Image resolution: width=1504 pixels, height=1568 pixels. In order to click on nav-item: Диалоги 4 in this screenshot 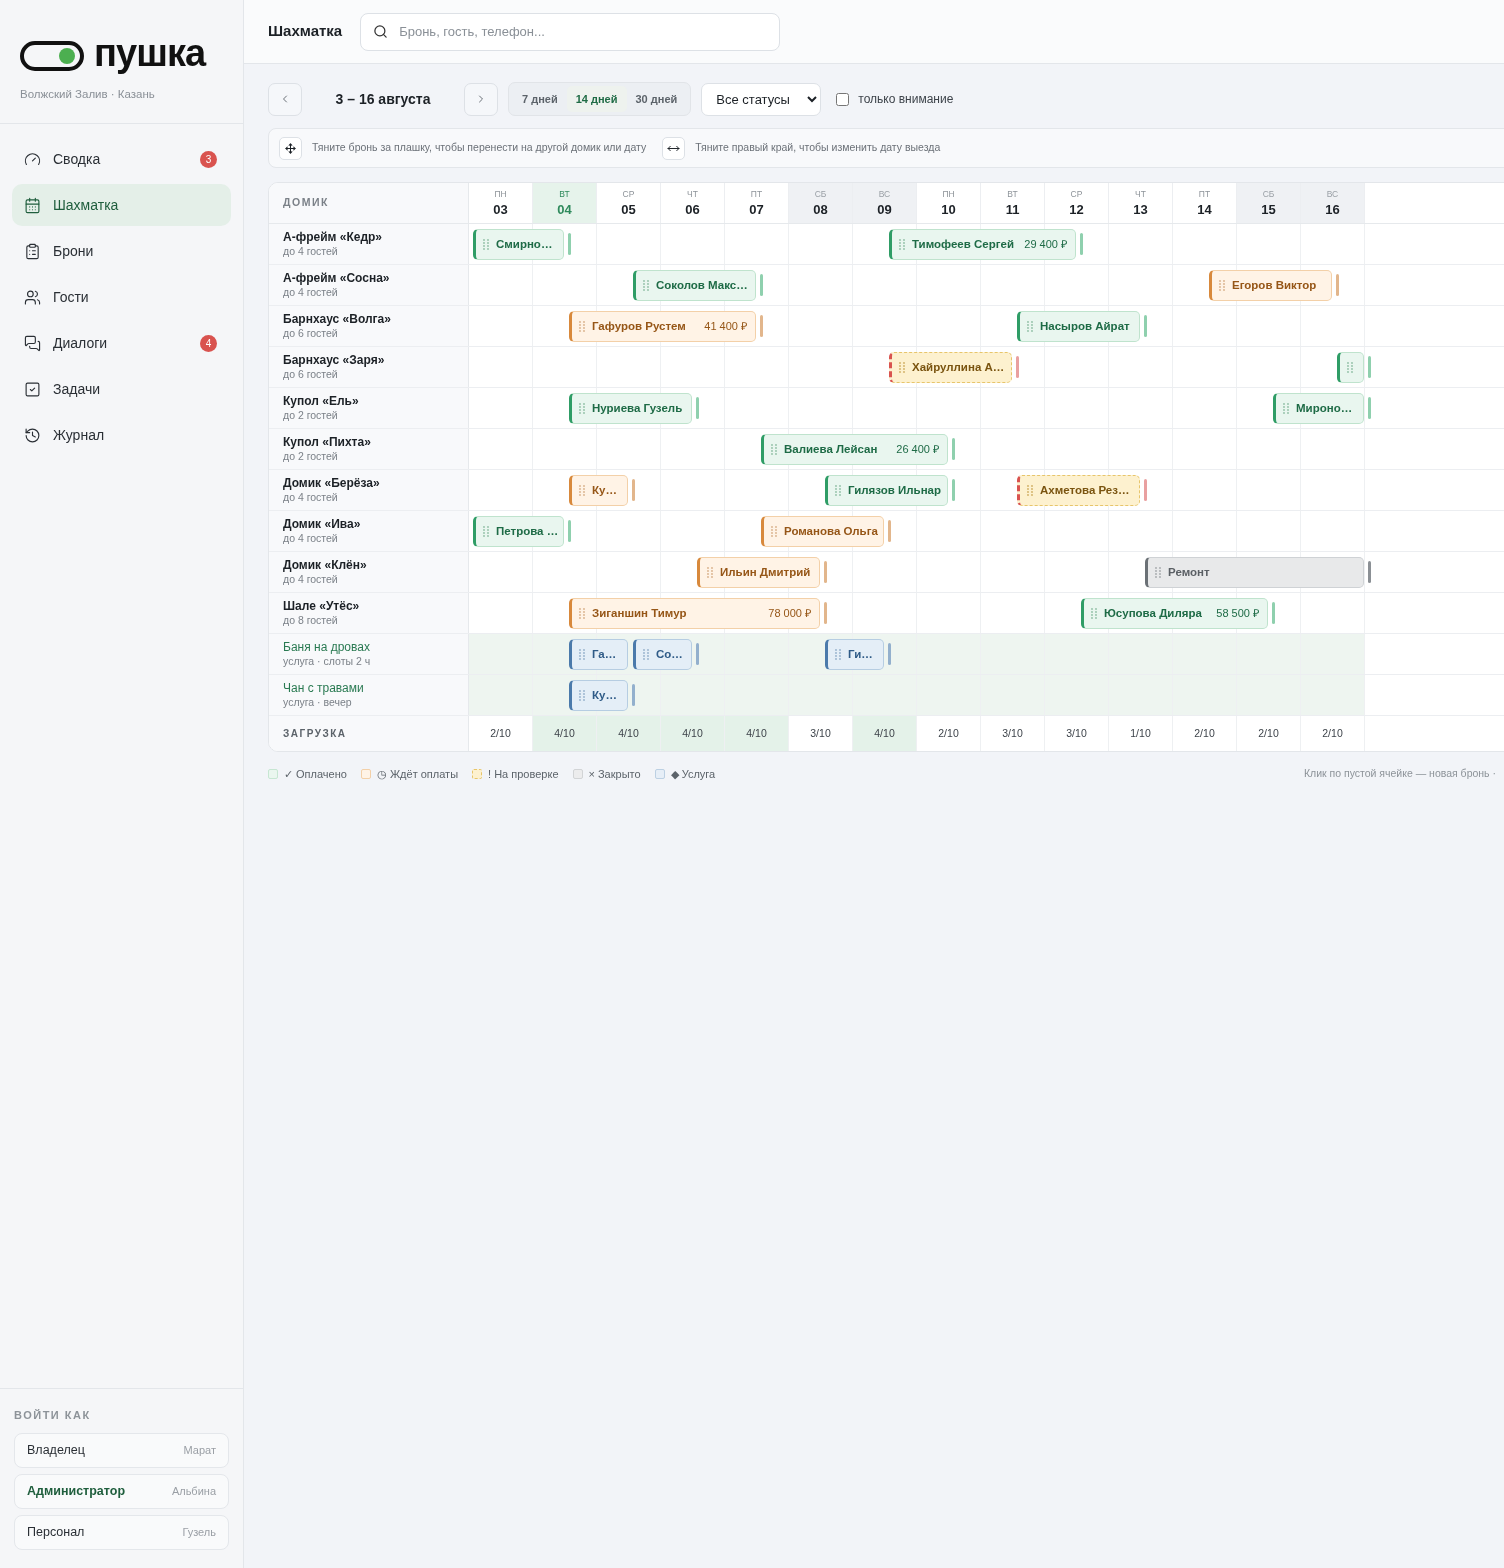, I will do `click(121, 343)`.